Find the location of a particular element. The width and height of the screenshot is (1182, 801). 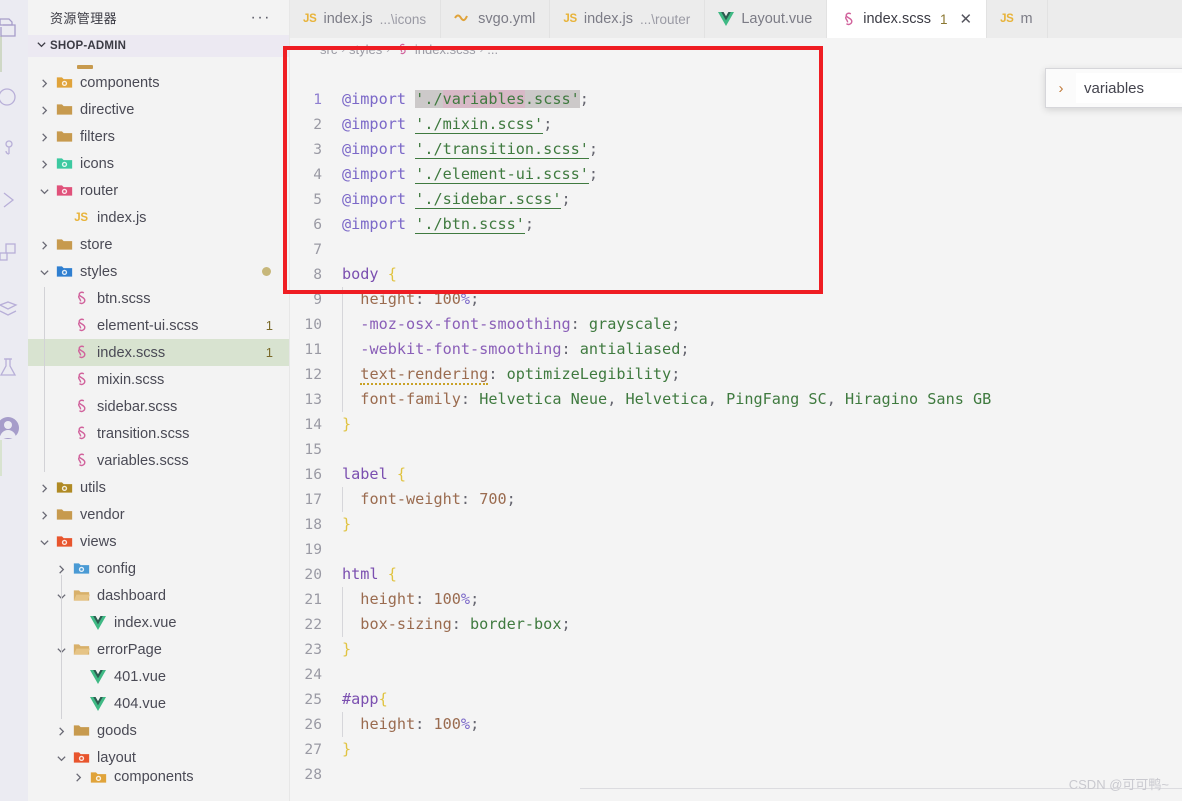

code-line: 24 is located at coordinates (736, 674).